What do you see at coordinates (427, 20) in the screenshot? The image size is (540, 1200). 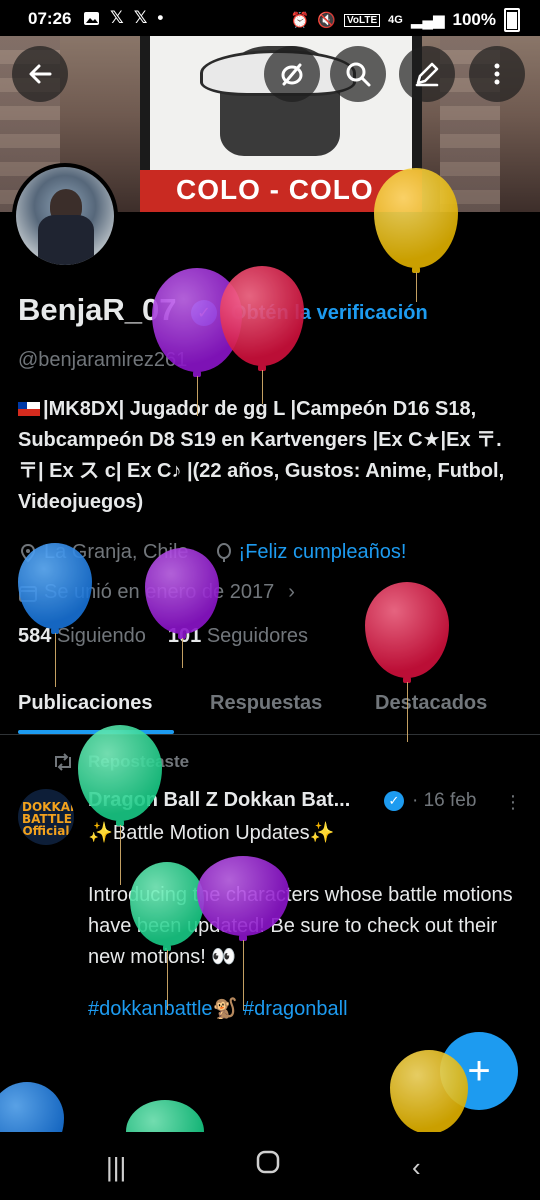 I see `signal-icon: ▂▄▆` at bounding box center [427, 20].